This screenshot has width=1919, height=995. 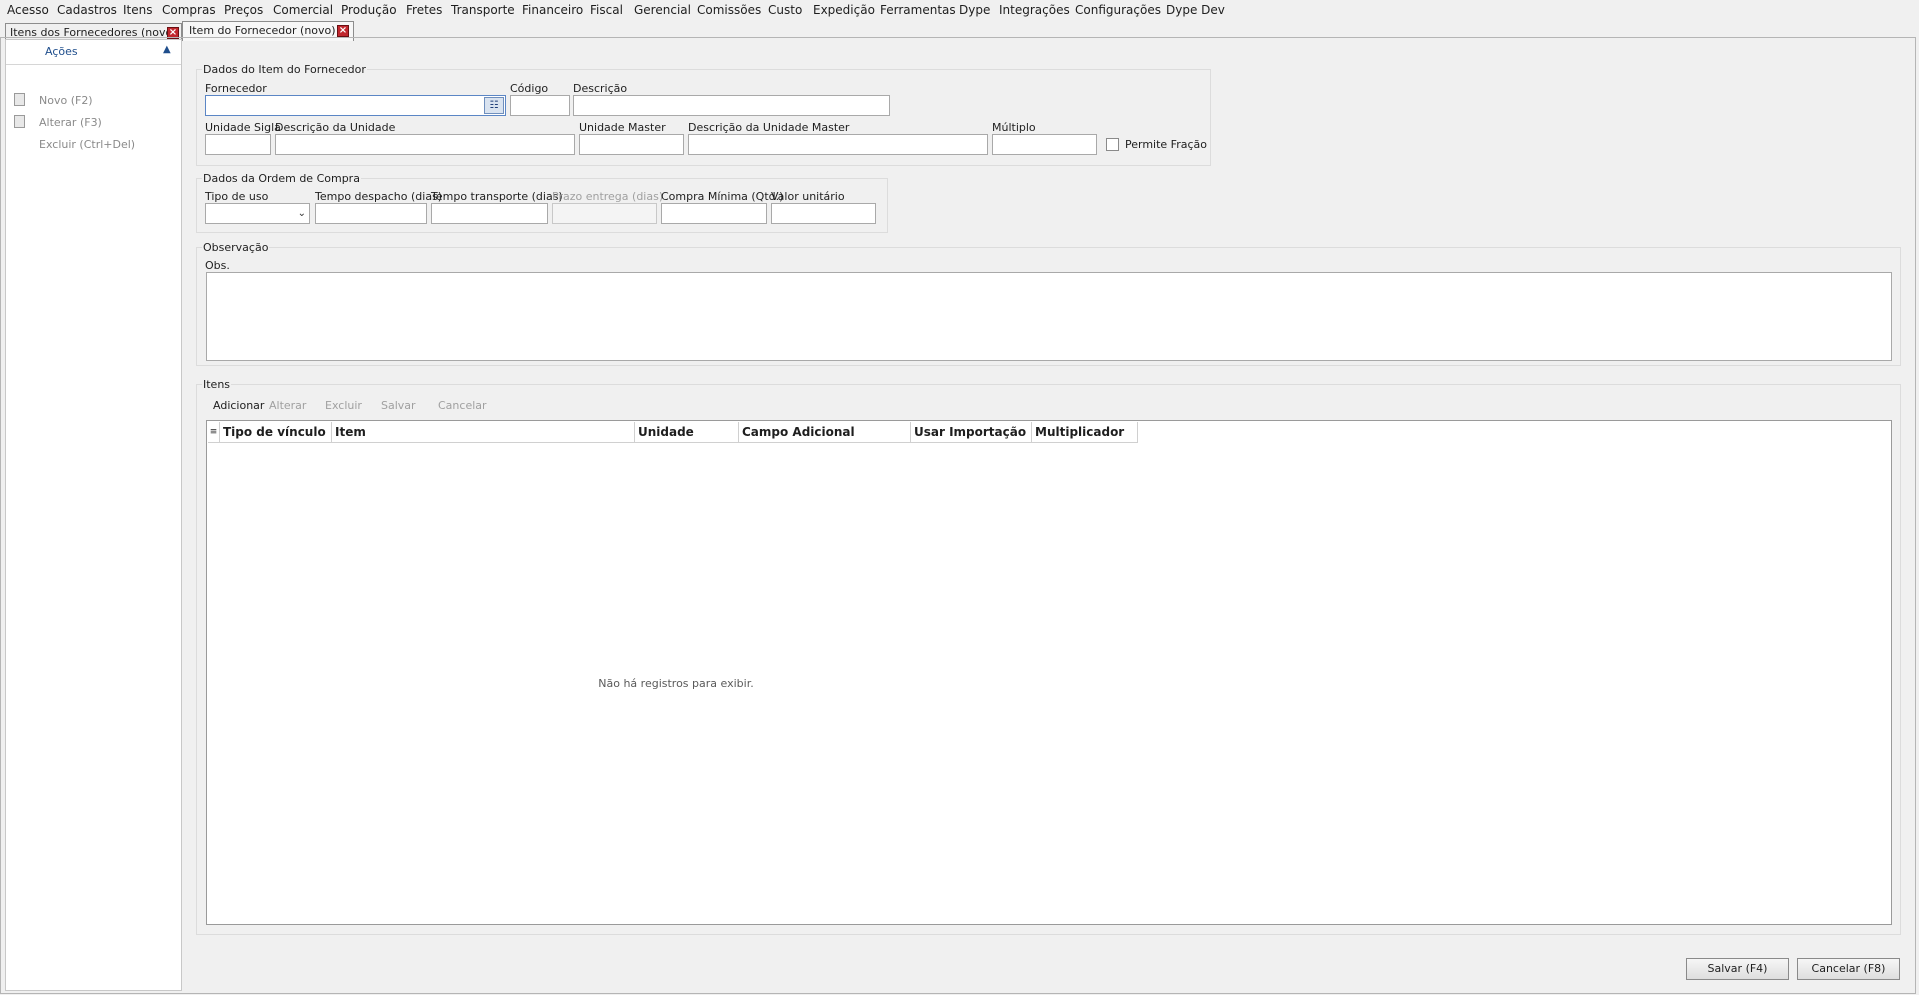 What do you see at coordinates (1166, 144) in the screenshot?
I see `permite-fracao-label: Permite Fração` at bounding box center [1166, 144].